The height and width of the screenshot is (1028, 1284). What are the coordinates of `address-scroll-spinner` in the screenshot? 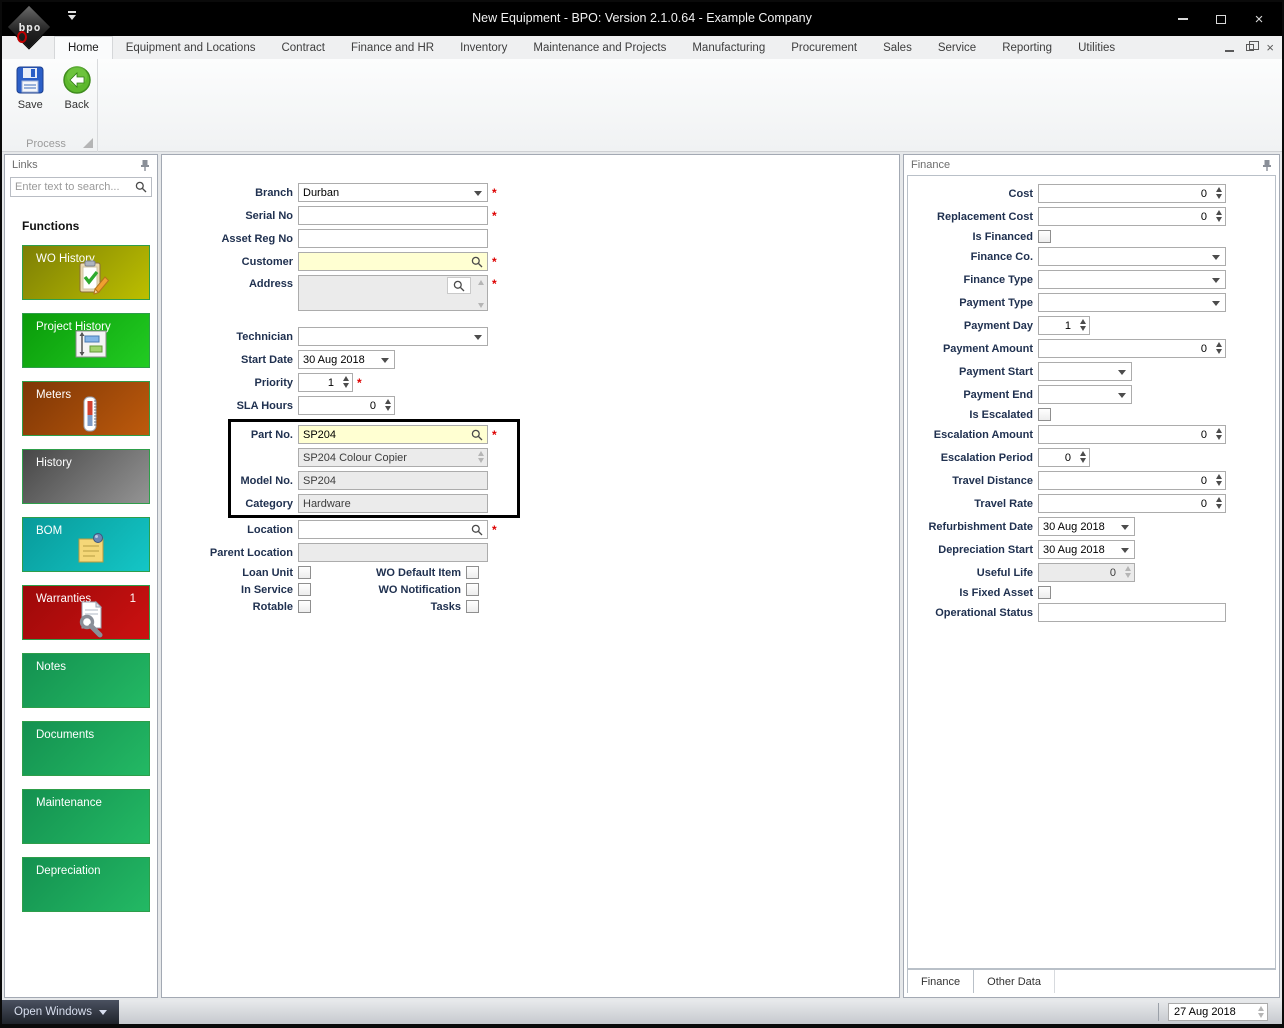 It's located at (481, 294).